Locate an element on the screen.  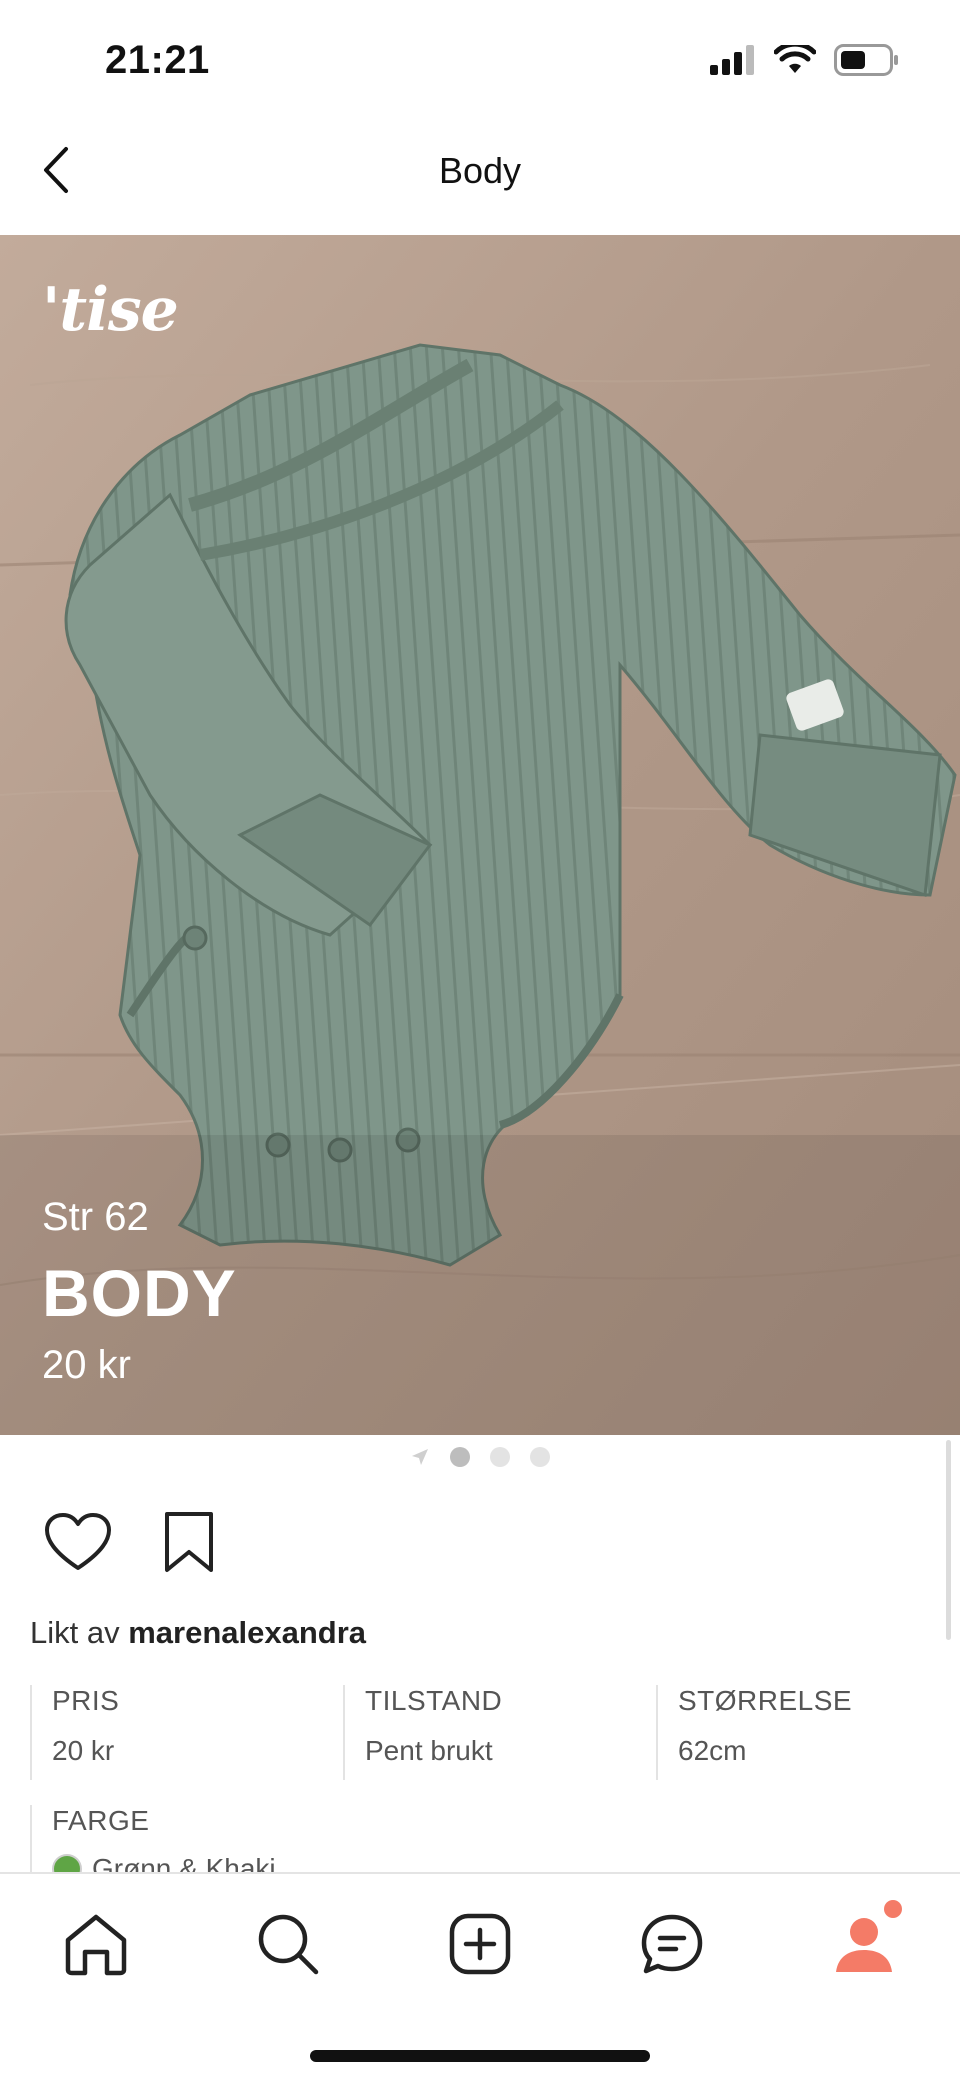
gallery-pager is located at coordinates (480, 1457).